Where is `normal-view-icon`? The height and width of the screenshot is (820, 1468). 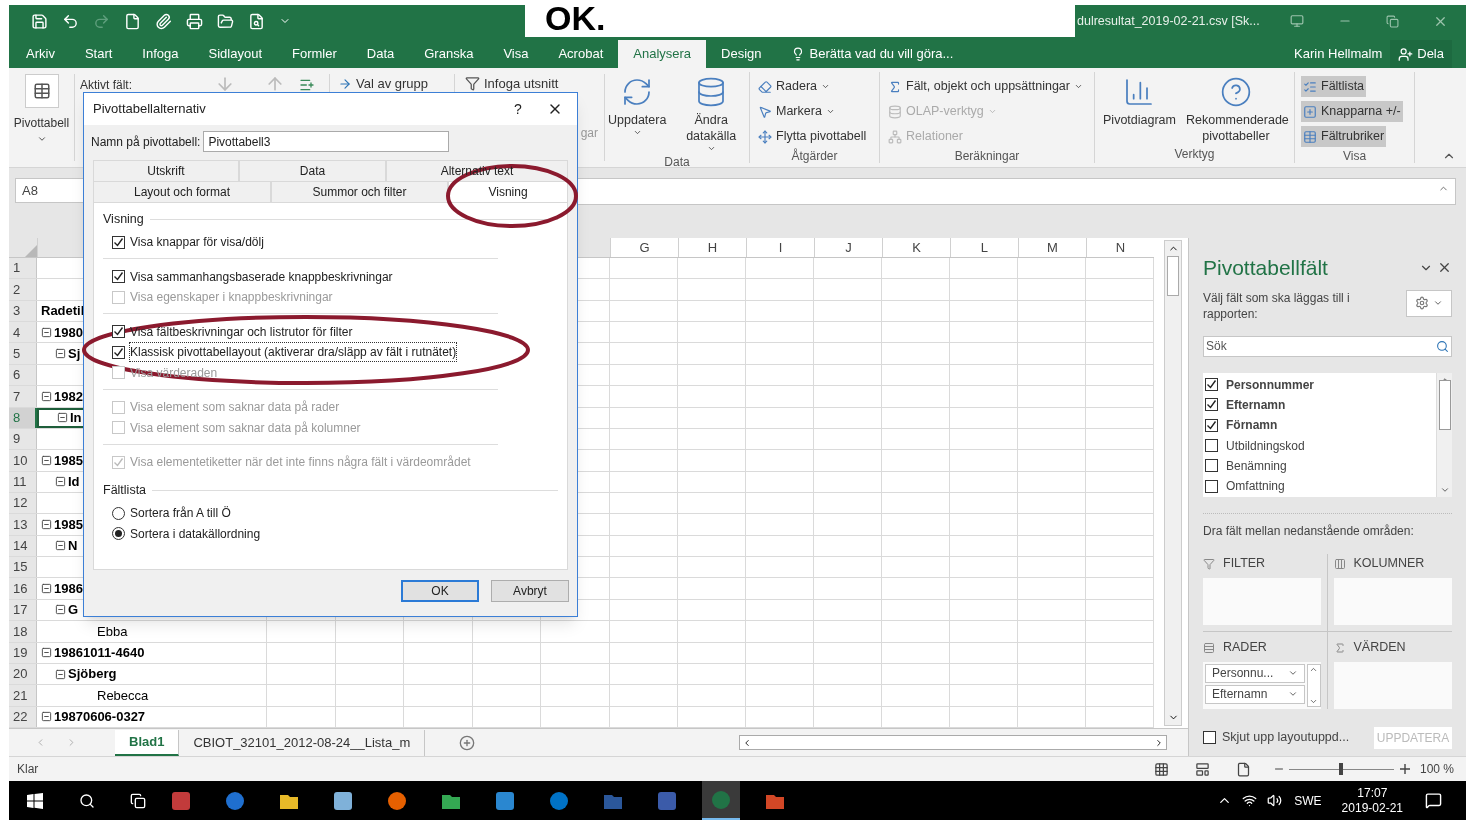 normal-view-icon is located at coordinates (1161, 769).